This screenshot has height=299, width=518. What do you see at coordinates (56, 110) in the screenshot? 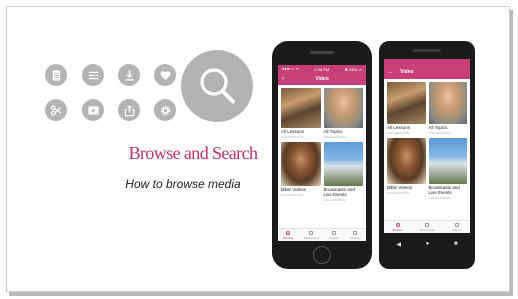
I see `scissors-icon` at bounding box center [56, 110].